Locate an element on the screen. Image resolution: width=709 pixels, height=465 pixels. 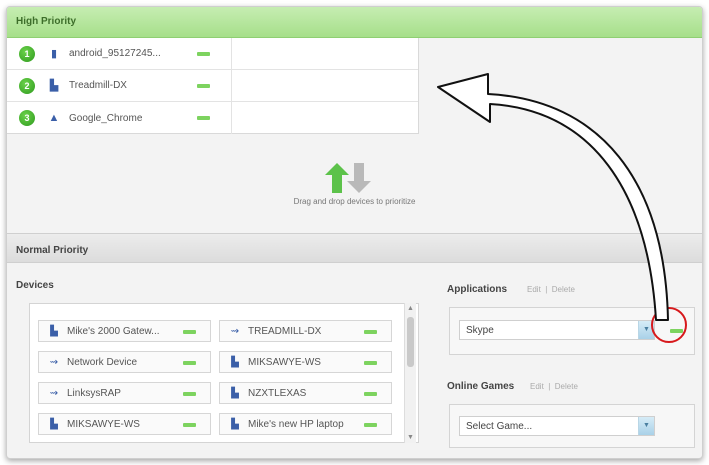
device-card: ⇝ TREADMILL-DX is located at coordinates (305, 331).